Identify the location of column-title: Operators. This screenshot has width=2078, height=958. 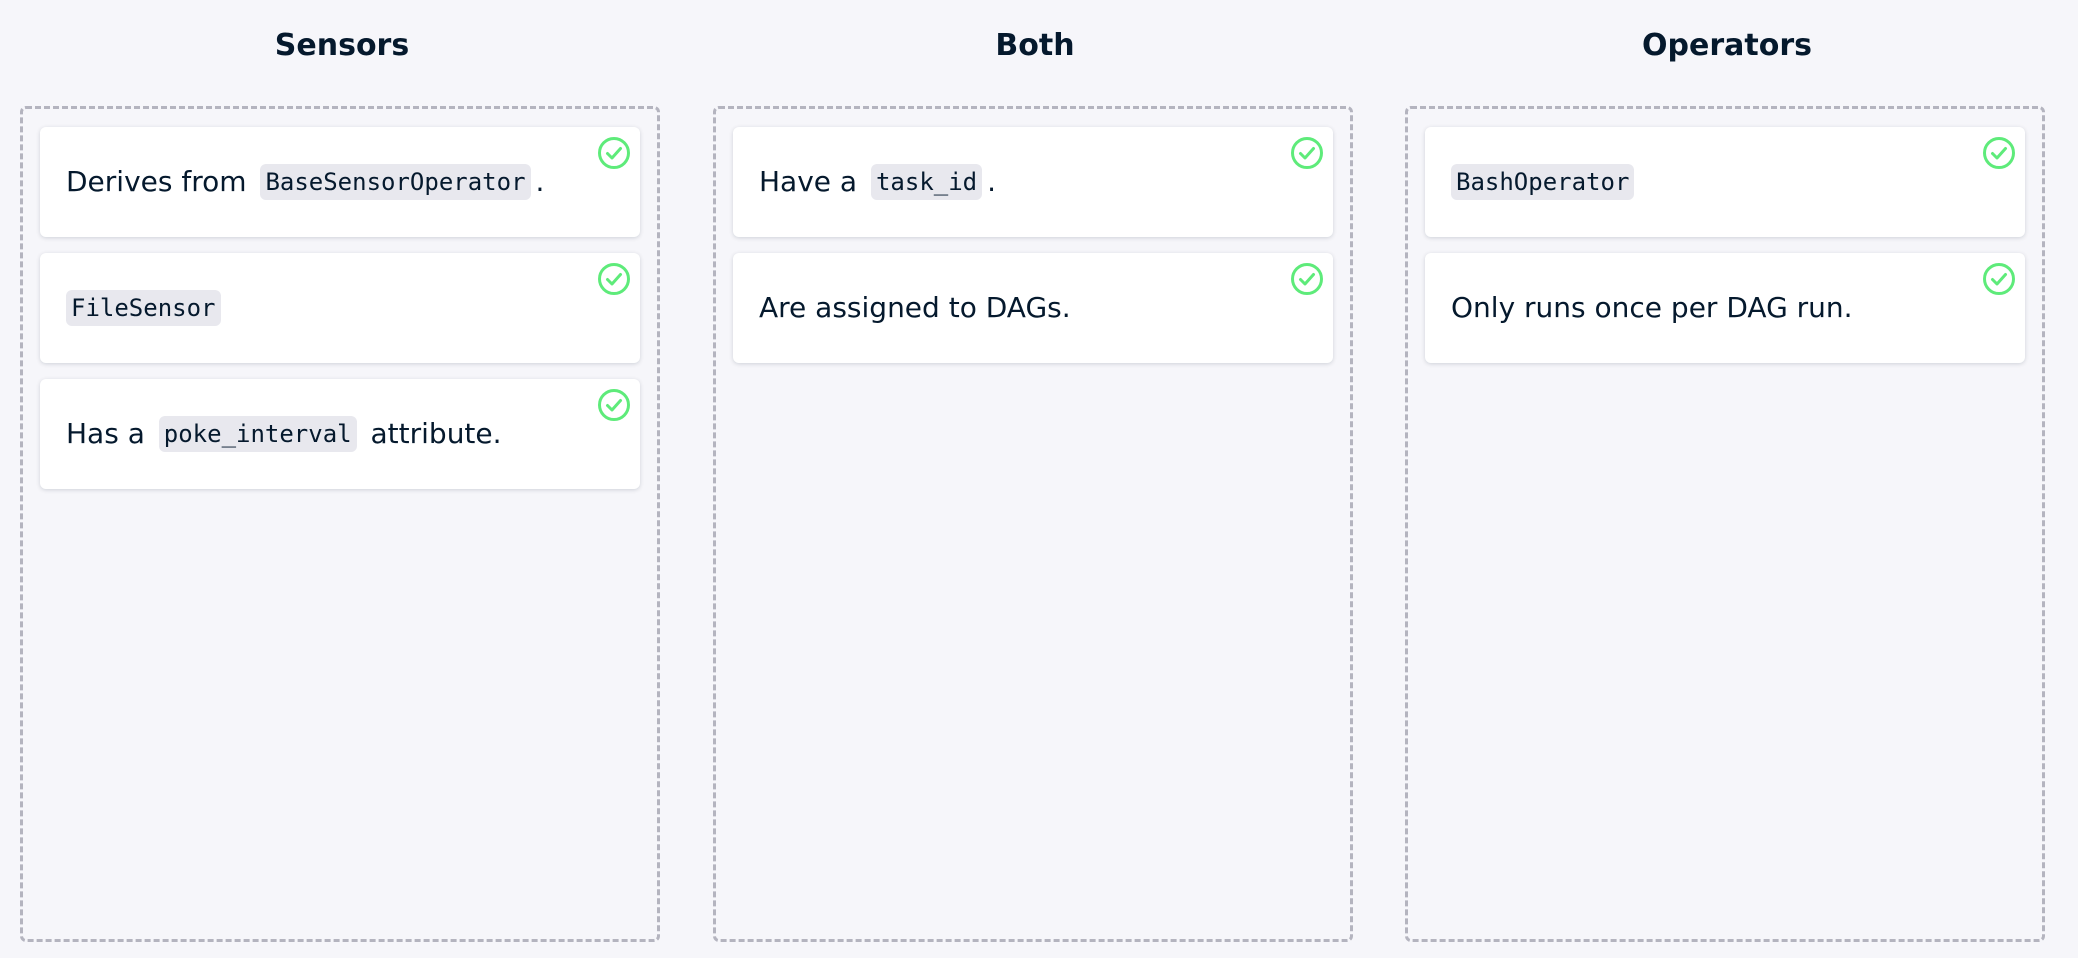
(1727, 45).